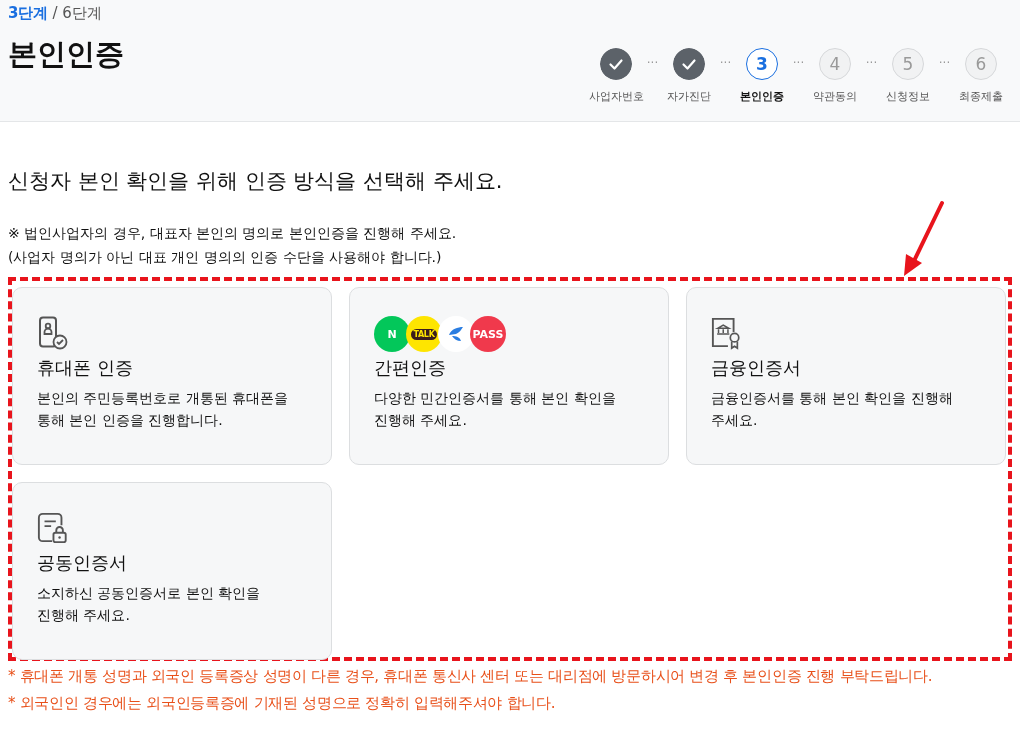 This screenshot has height=730, width=1020. What do you see at coordinates (282, 703) in the screenshot?
I see `warning-text: * 외국인인 경우에는 외국인등록증에 기재된 성명으로 정확히 입력해주셔야 합니다.` at bounding box center [282, 703].